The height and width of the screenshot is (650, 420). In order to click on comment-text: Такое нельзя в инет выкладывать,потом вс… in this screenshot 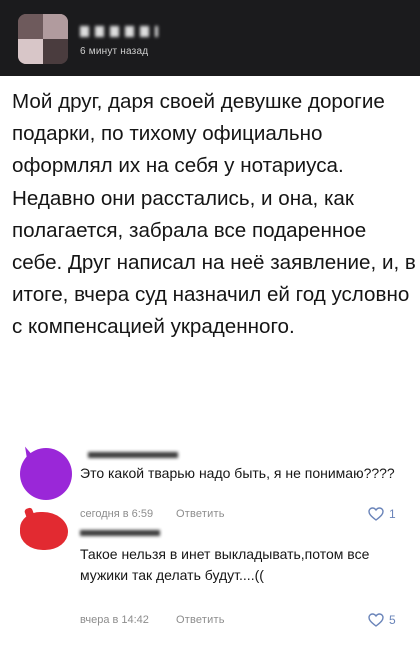, I will do `click(225, 564)`.